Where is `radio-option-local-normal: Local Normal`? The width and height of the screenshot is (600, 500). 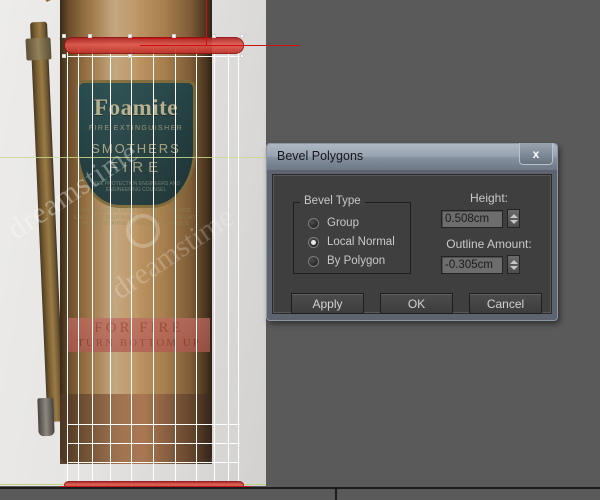 radio-option-local-normal: Local Normal is located at coordinates (351, 242).